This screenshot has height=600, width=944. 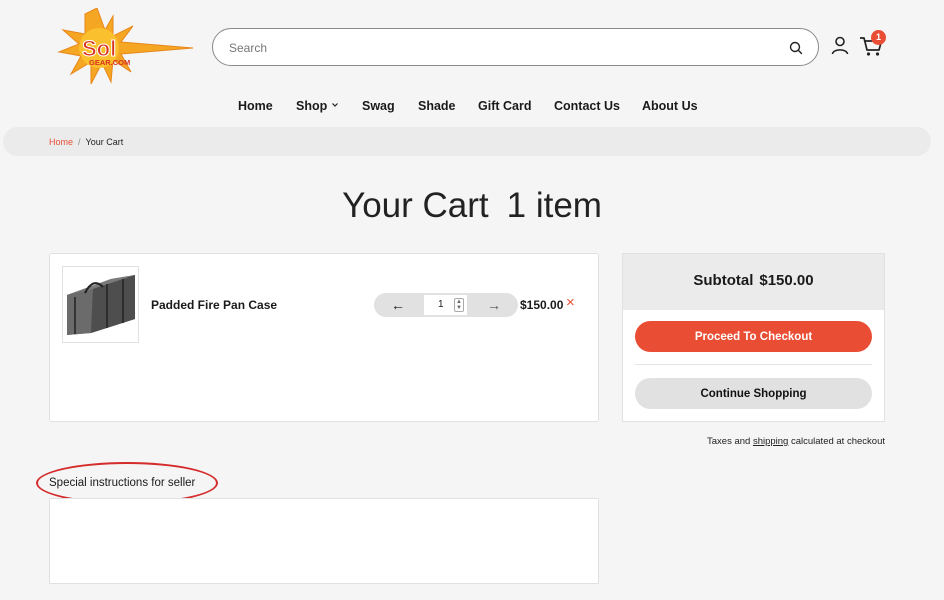 What do you see at coordinates (554, 205) in the screenshot?
I see `item-count: 1 item` at bounding box center [554, 205].